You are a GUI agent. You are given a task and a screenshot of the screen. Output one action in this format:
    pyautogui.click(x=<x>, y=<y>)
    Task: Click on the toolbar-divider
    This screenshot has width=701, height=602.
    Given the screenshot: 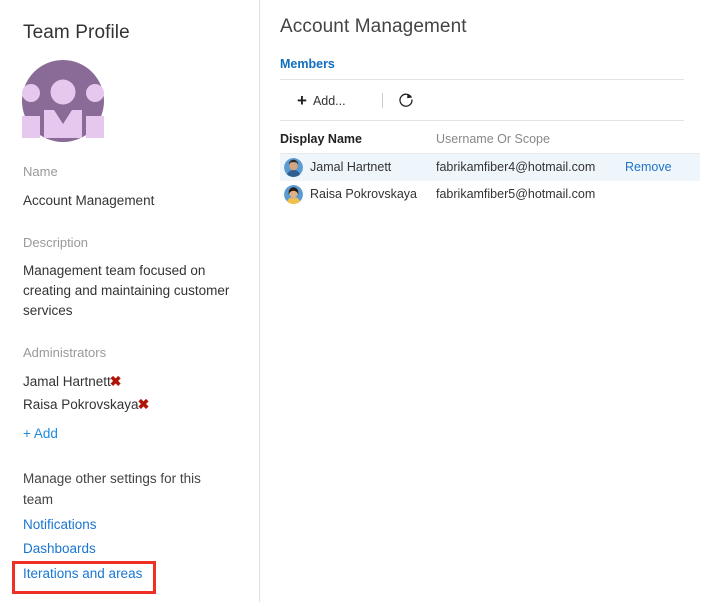 What is the action you would take?
    pyautogui.click(x=382, y=100)
    